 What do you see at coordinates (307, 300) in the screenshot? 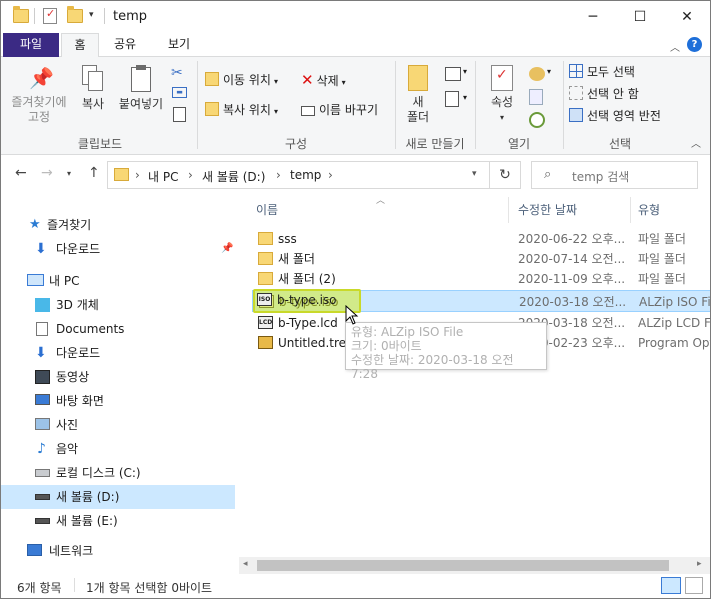
I see `highlighted-file-name: b-type.iso` at bounding box center [307, 300].